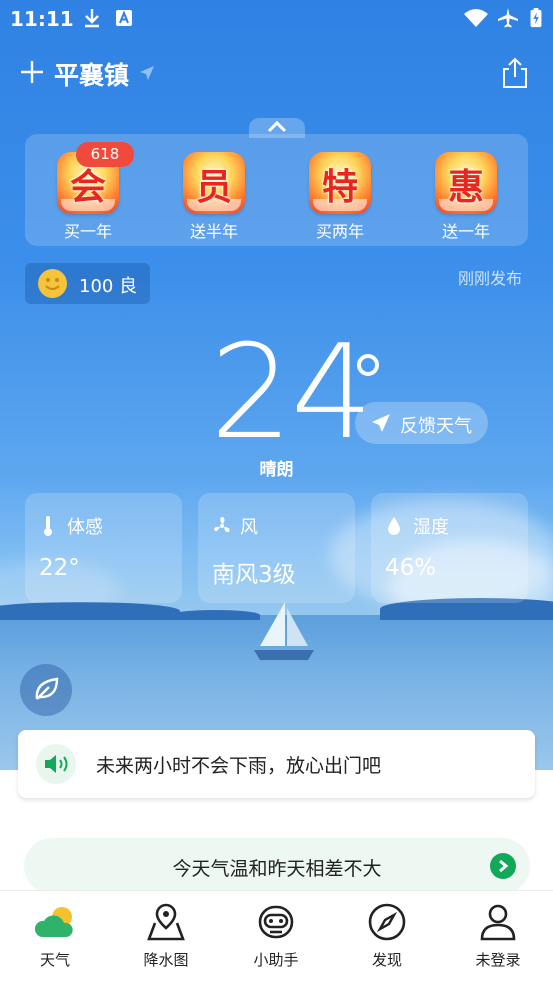 This screenshot has width=553, height=983. I want to click on app-notification-icon, so click(124, 18).